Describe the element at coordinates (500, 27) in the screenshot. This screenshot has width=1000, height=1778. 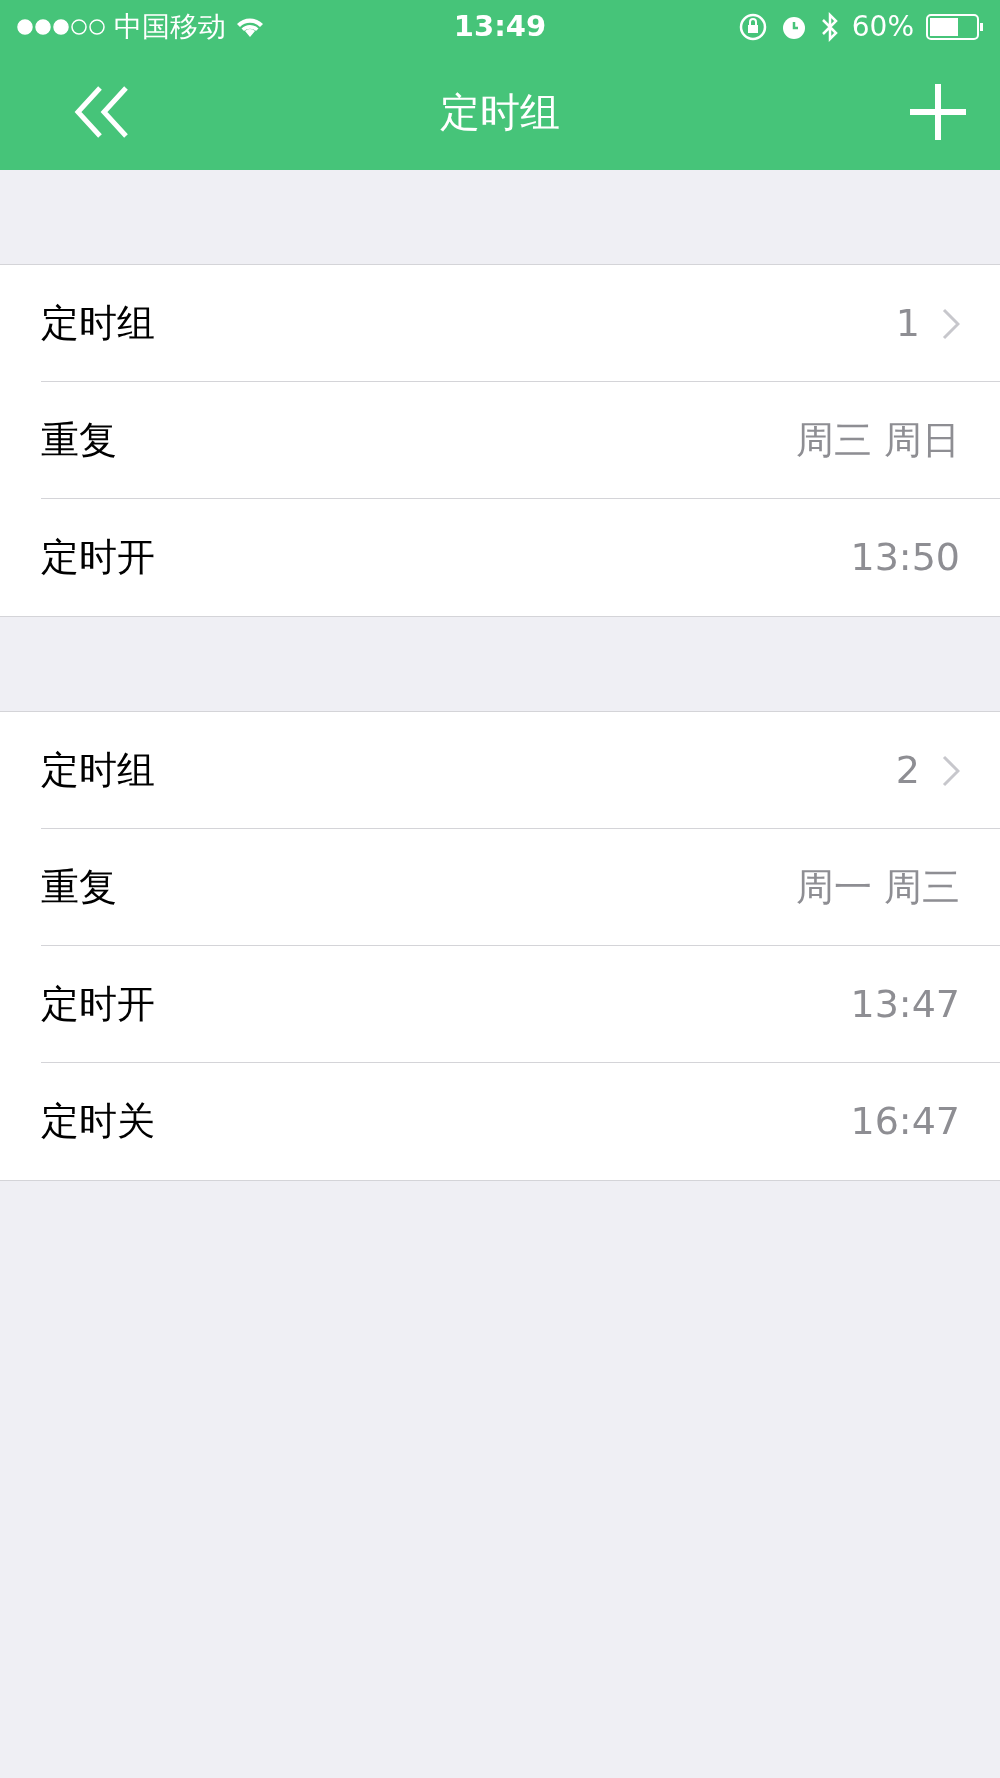
I see `clock-time: 13:49` at that location.